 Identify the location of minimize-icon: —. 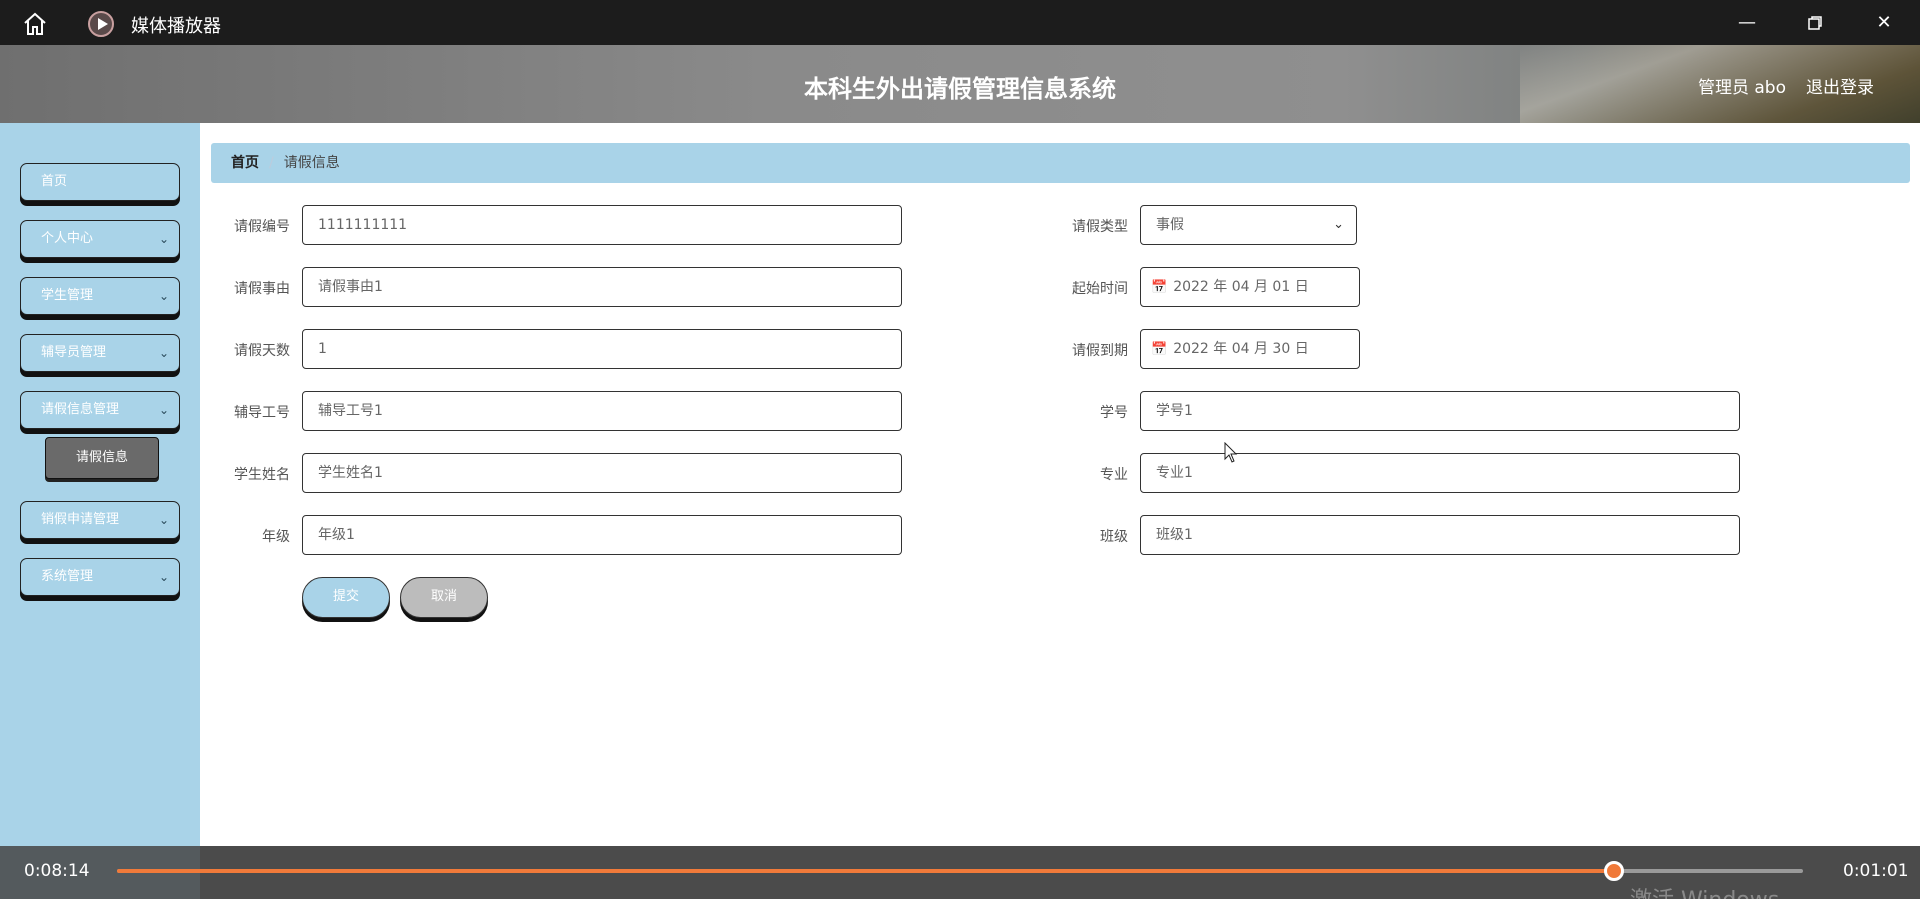
(1747, 23).